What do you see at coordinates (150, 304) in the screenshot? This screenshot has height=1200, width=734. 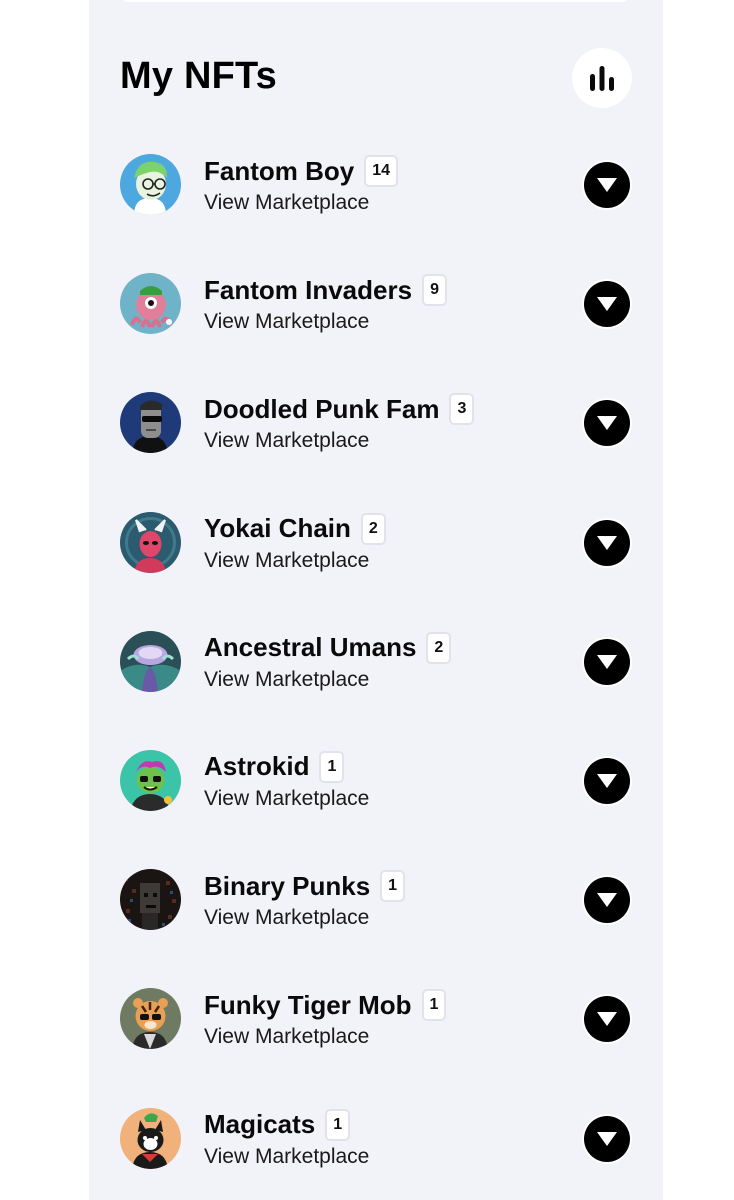 I see `fantom-invaders-avatar` at bounding box center [150, 304].